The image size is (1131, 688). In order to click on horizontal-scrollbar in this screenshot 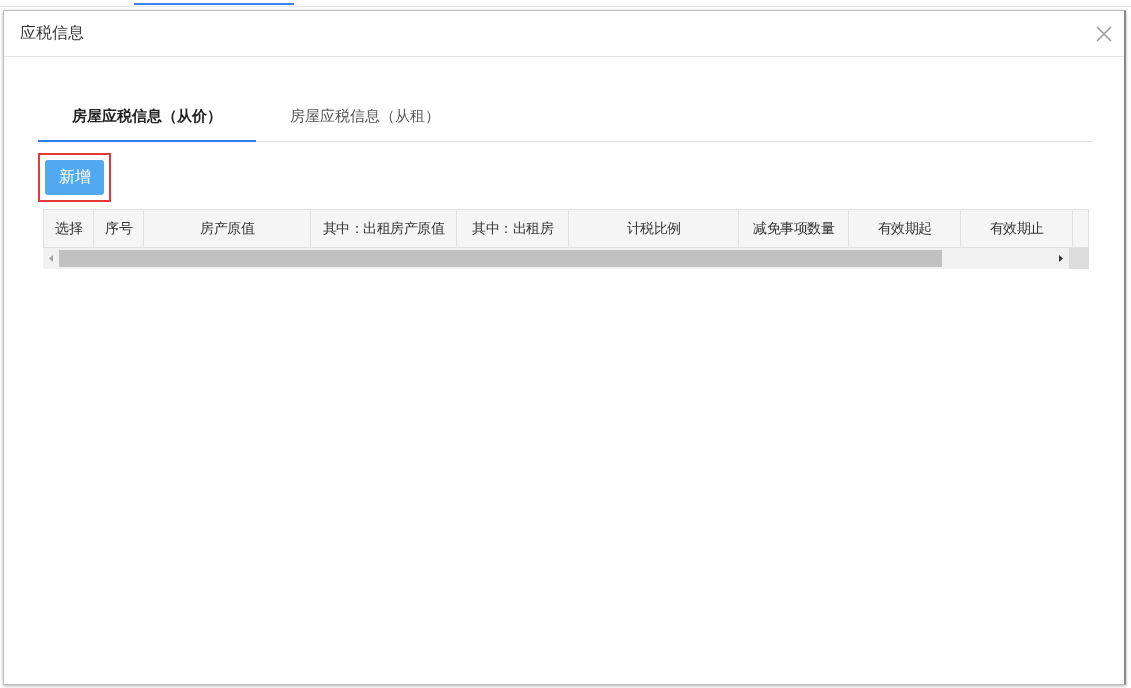, I will do `click(566, 258)`.